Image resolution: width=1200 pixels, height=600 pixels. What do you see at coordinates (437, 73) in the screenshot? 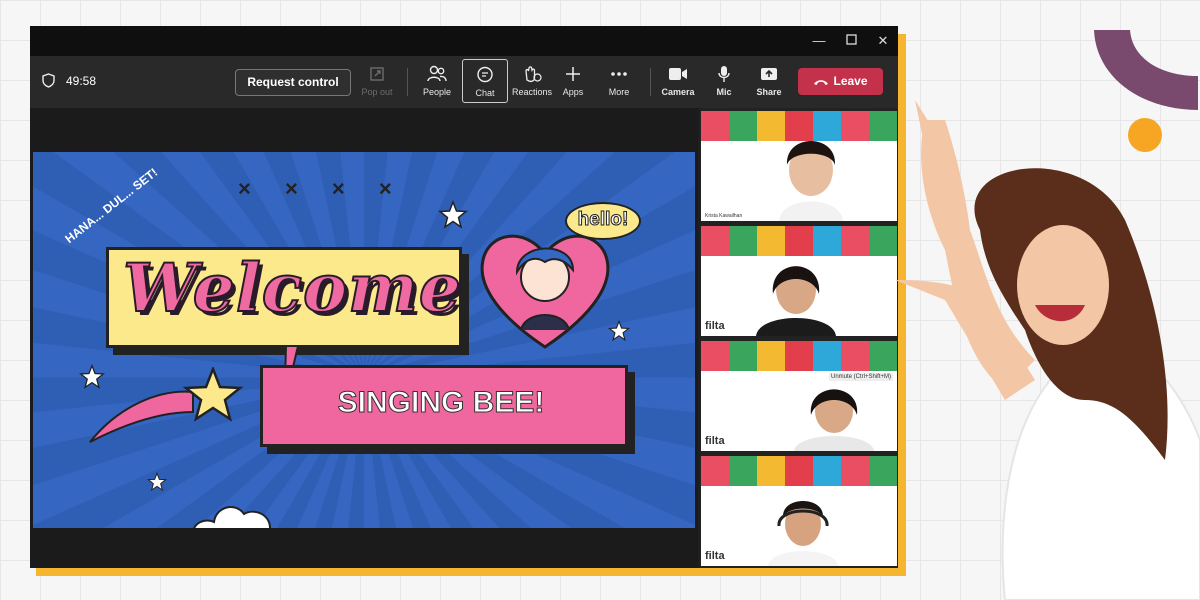
I see `people-icon` at bounding box center [437, 73].